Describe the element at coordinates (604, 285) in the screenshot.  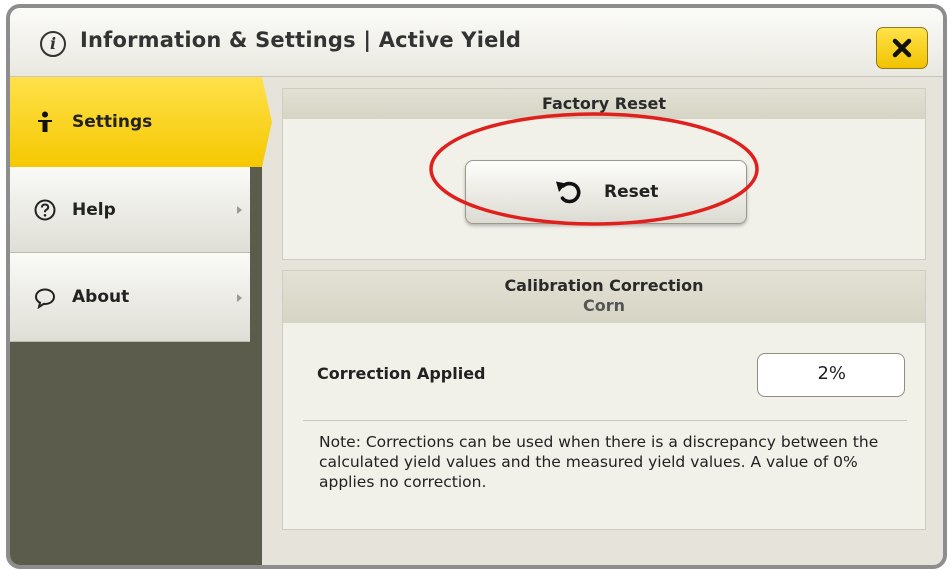
I see `calibration-heading: Calibration Correction` at that location.